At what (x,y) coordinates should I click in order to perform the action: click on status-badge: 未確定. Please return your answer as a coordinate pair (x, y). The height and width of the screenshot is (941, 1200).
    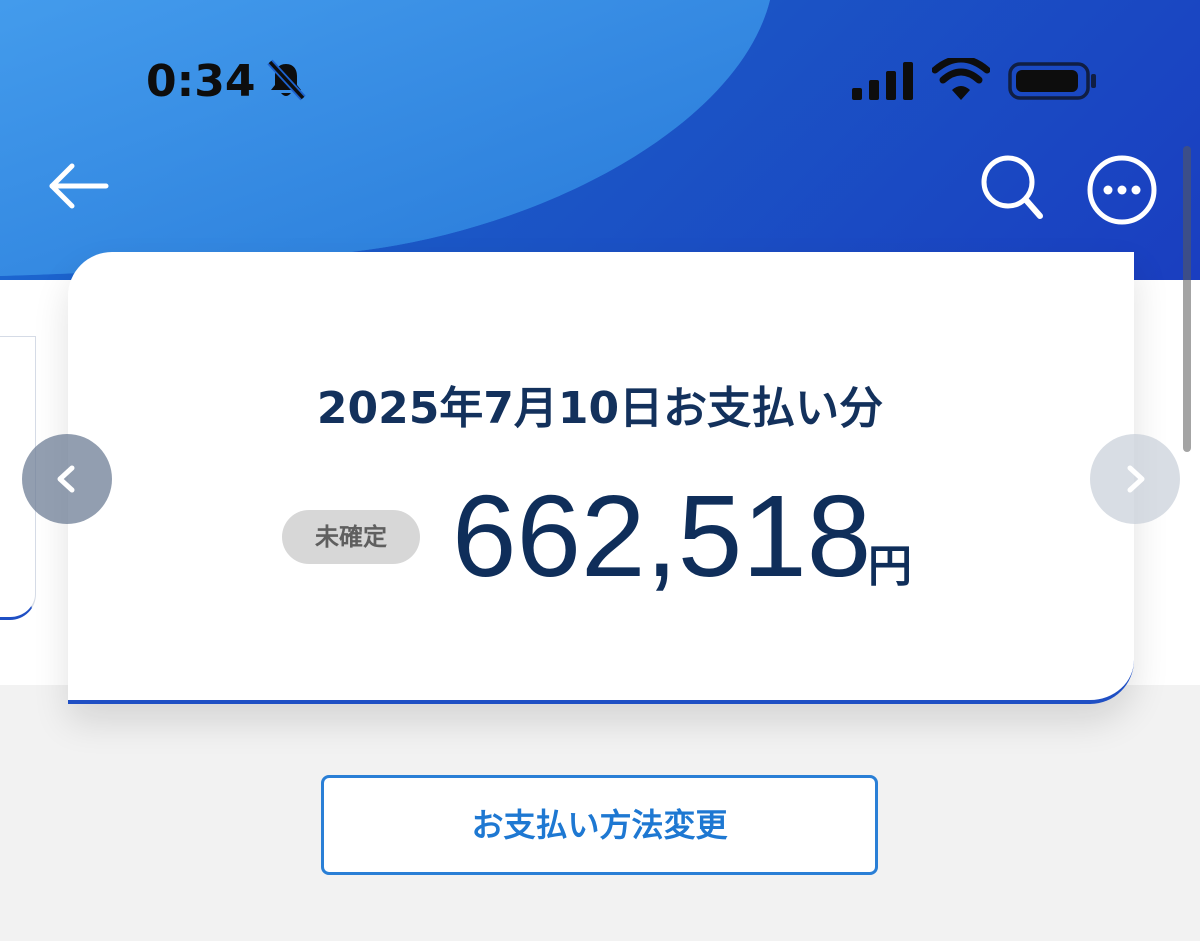
    Looking at the image, I should click on (351, 537).